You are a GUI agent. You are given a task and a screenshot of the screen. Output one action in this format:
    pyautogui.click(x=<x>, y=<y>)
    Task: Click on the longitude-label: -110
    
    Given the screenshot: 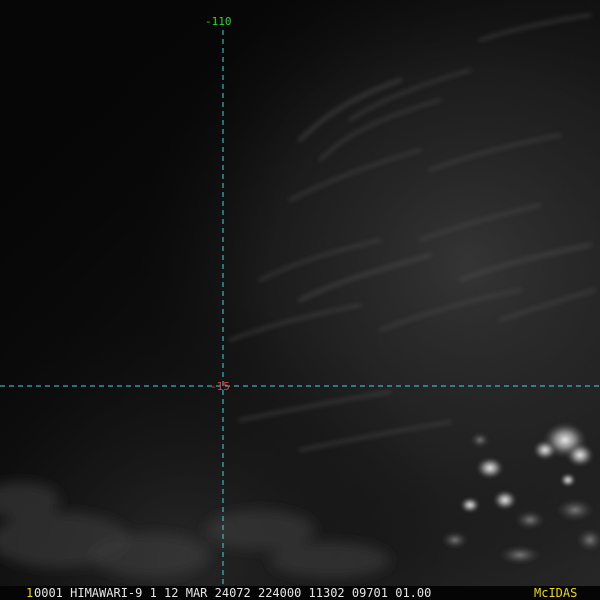 What is the action you would take?
    pyautogui.click(x=218, y=21)
    